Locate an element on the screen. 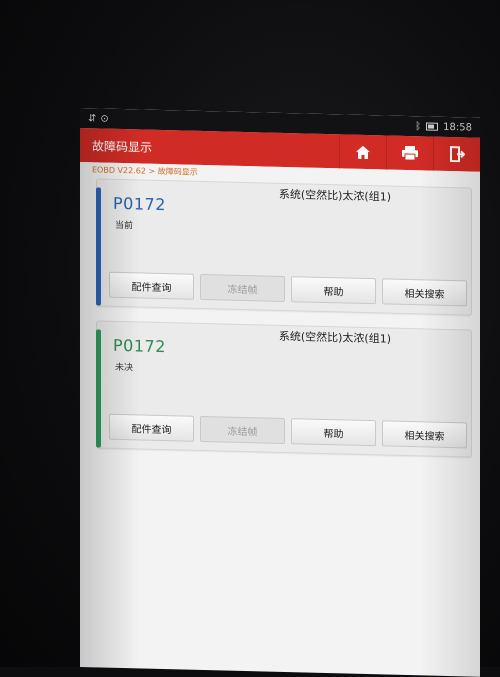 Image resolution: width=500 pixels, height=677 pixels. print-icon is located at coordinates (410, 153).